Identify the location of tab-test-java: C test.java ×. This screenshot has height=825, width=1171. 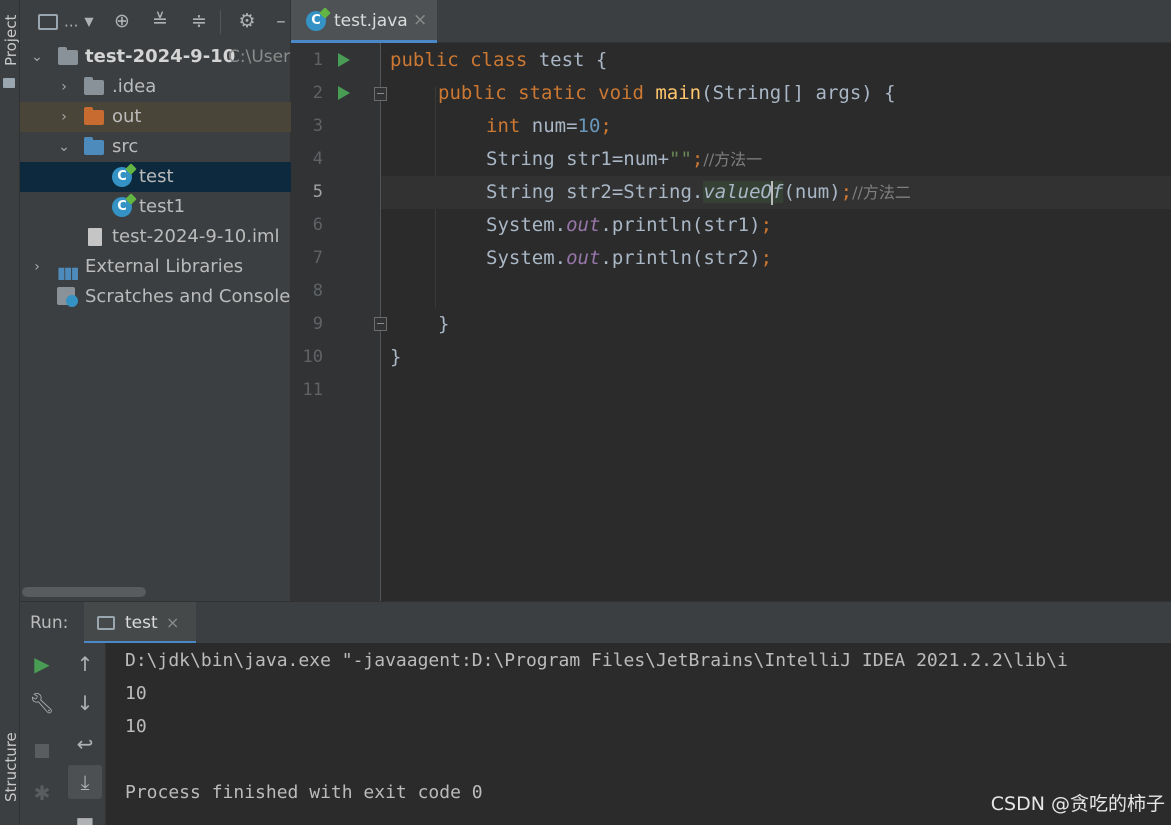
(364, 21).